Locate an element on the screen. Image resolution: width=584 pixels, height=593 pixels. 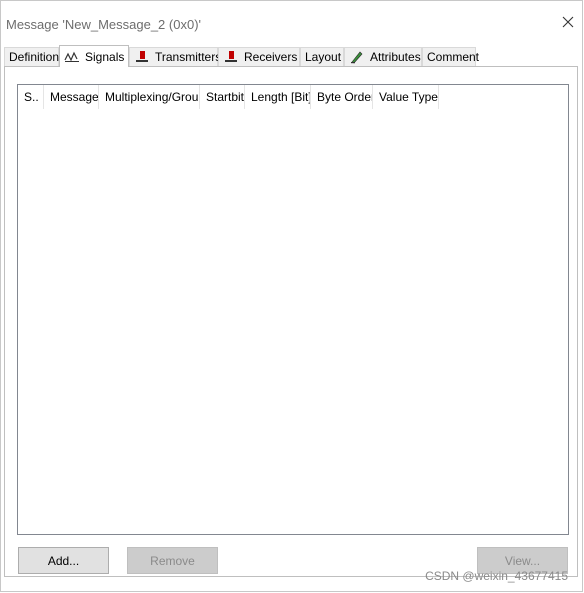
tab-signals: Signals is located at coordinates (94, 56).